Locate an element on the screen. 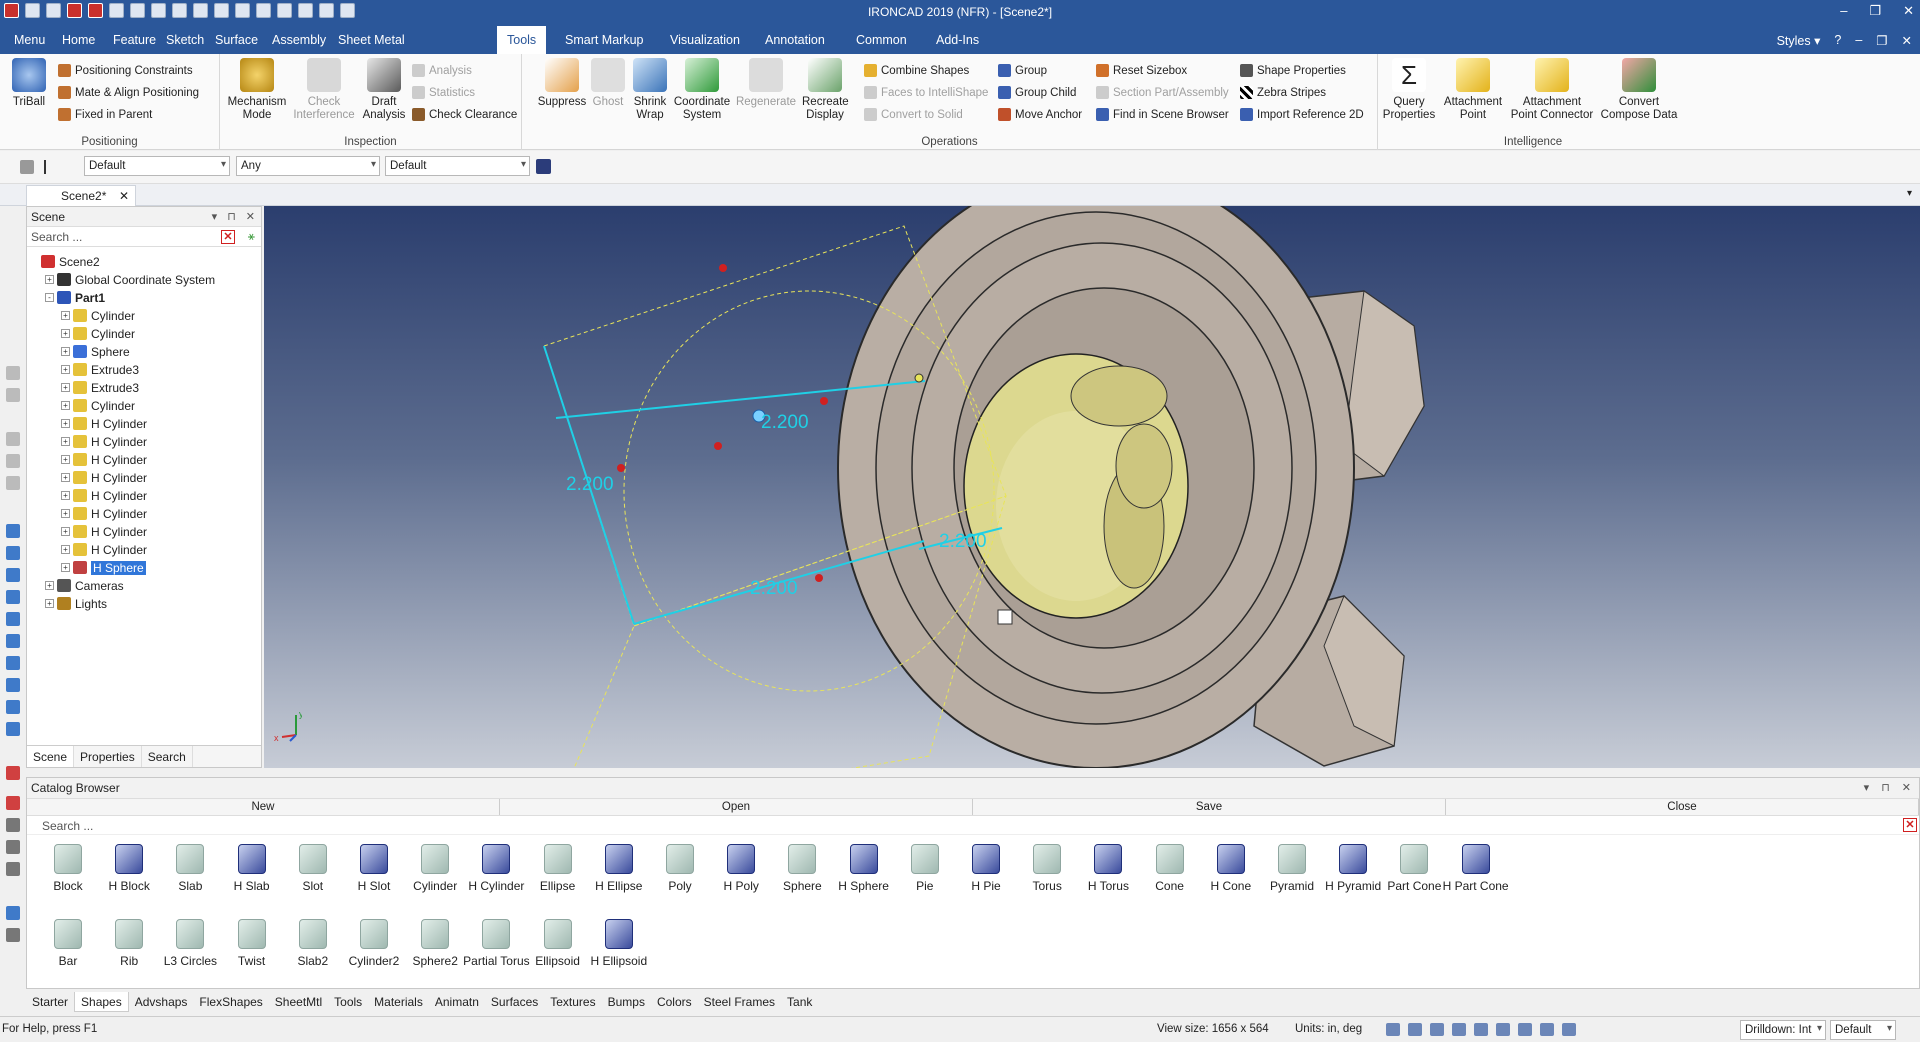  tree-item: + Global Coordinate System is located at coordinates (145, 280).